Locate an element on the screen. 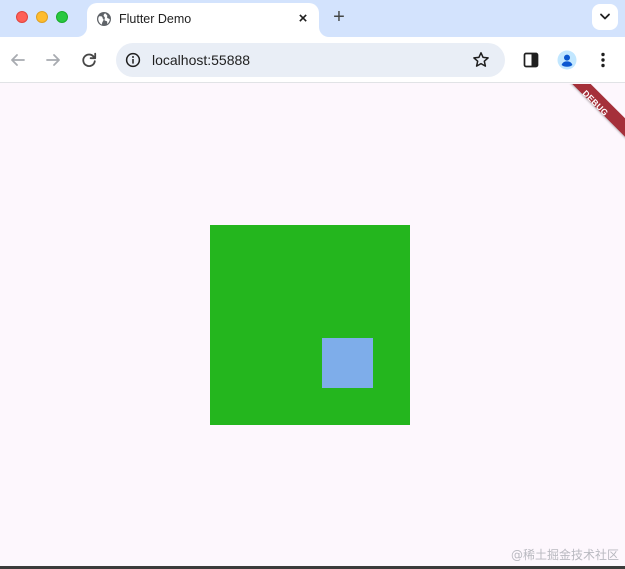  kebab-menu-button is located at coordinates (603, 60).